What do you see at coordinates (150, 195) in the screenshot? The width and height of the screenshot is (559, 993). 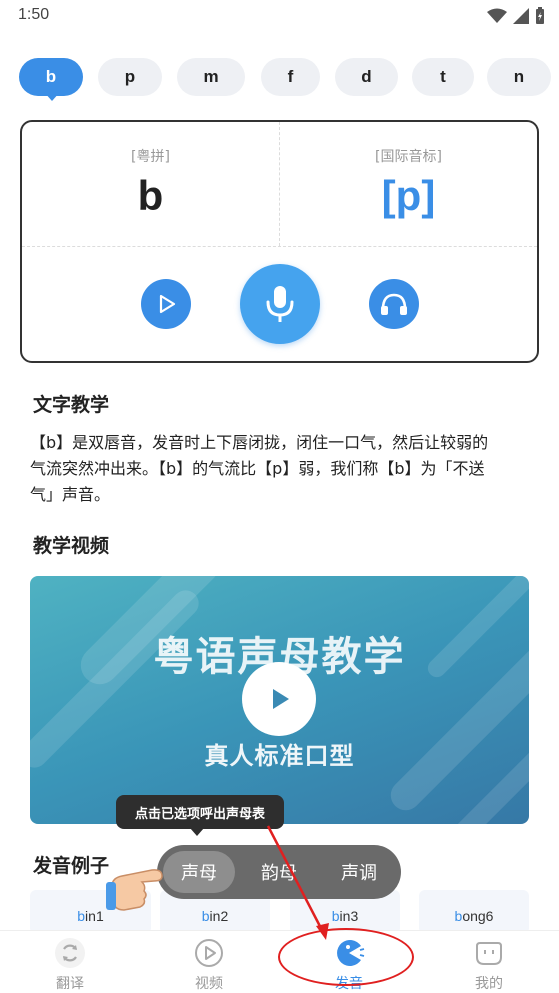 I see `jyutping-value: b` at bounding box center [150, 195].